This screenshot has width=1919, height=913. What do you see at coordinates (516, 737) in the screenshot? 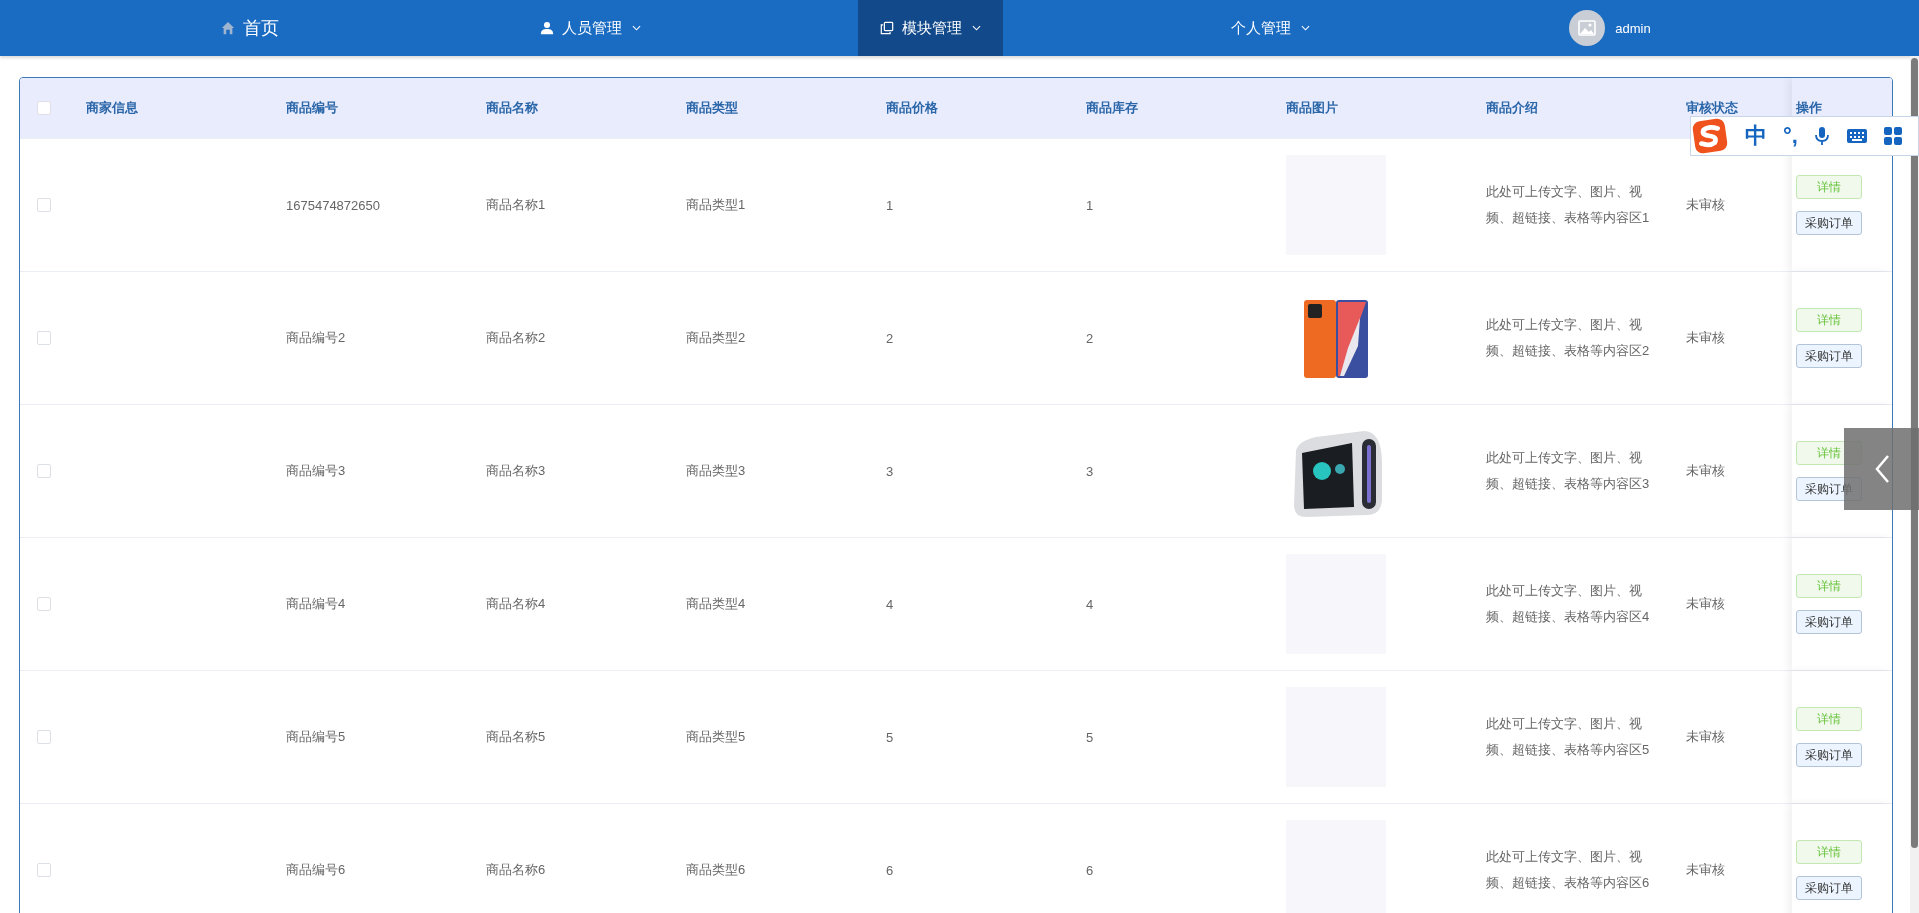
I see `product-name: 商品名称5` at bounding box center [516, 737].